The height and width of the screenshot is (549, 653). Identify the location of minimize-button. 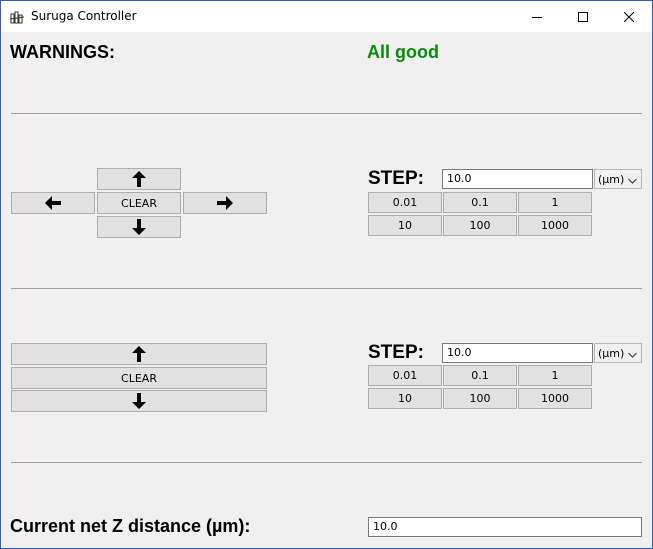
(537, 16).